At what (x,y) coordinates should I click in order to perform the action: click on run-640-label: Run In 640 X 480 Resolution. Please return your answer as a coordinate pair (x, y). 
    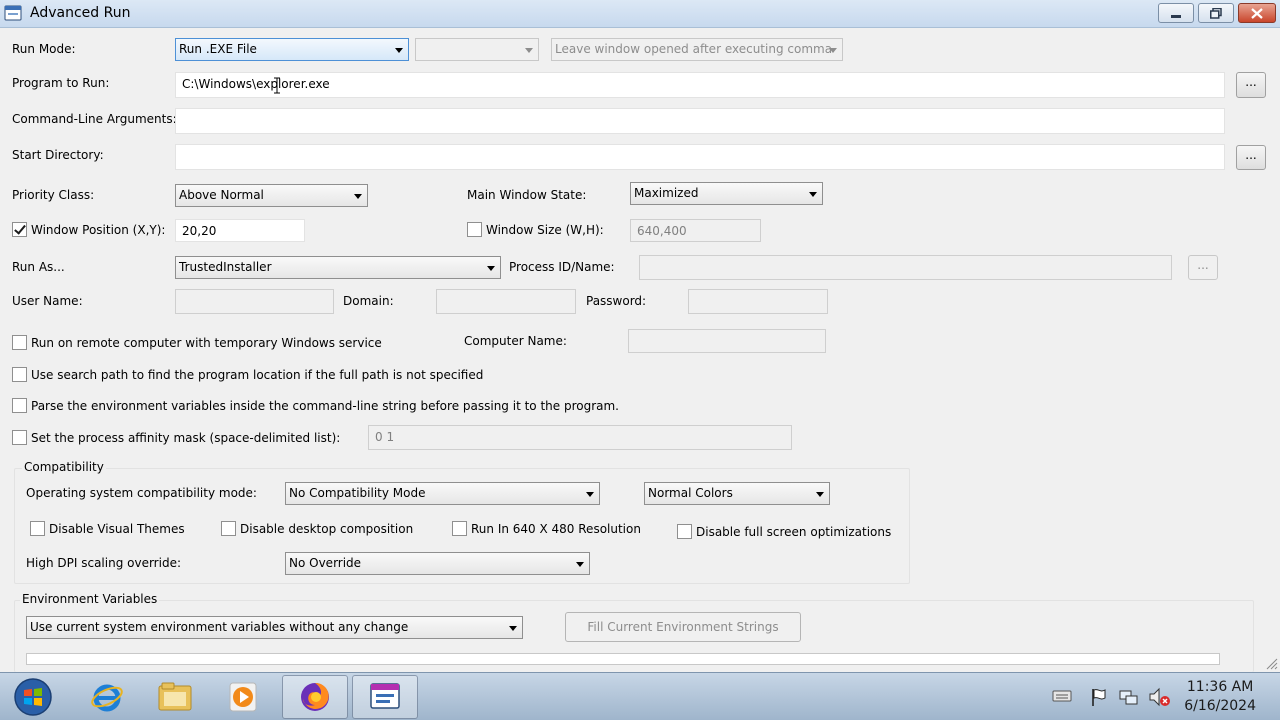
    Looking at the image, I should click on (556, 529).